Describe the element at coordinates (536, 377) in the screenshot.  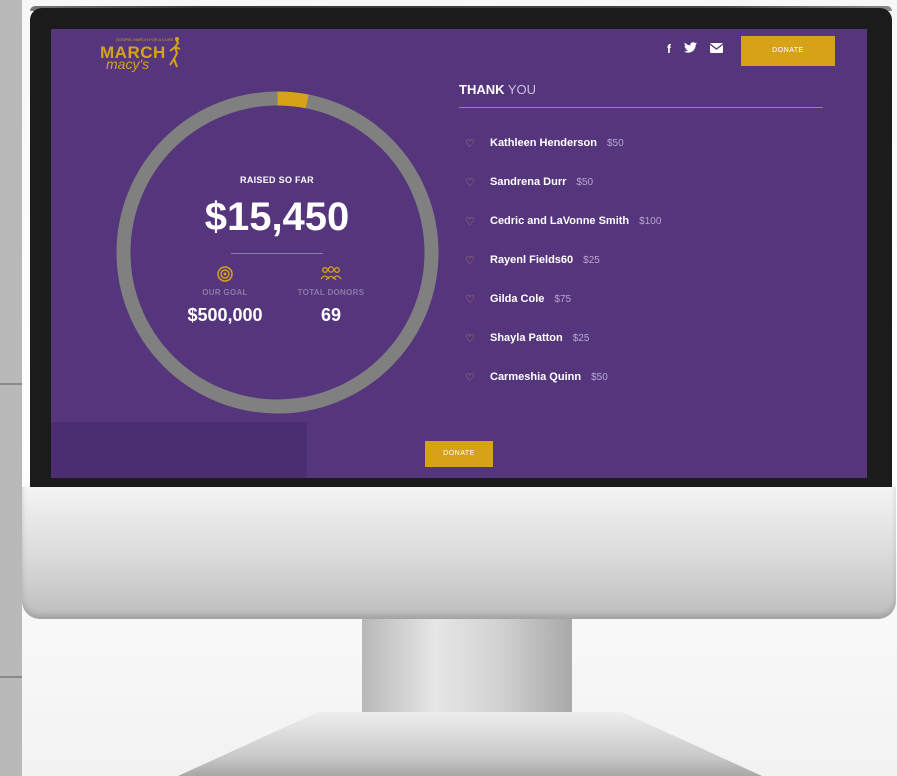
I see `donor-name: Carmeshia Quinn` at that location.